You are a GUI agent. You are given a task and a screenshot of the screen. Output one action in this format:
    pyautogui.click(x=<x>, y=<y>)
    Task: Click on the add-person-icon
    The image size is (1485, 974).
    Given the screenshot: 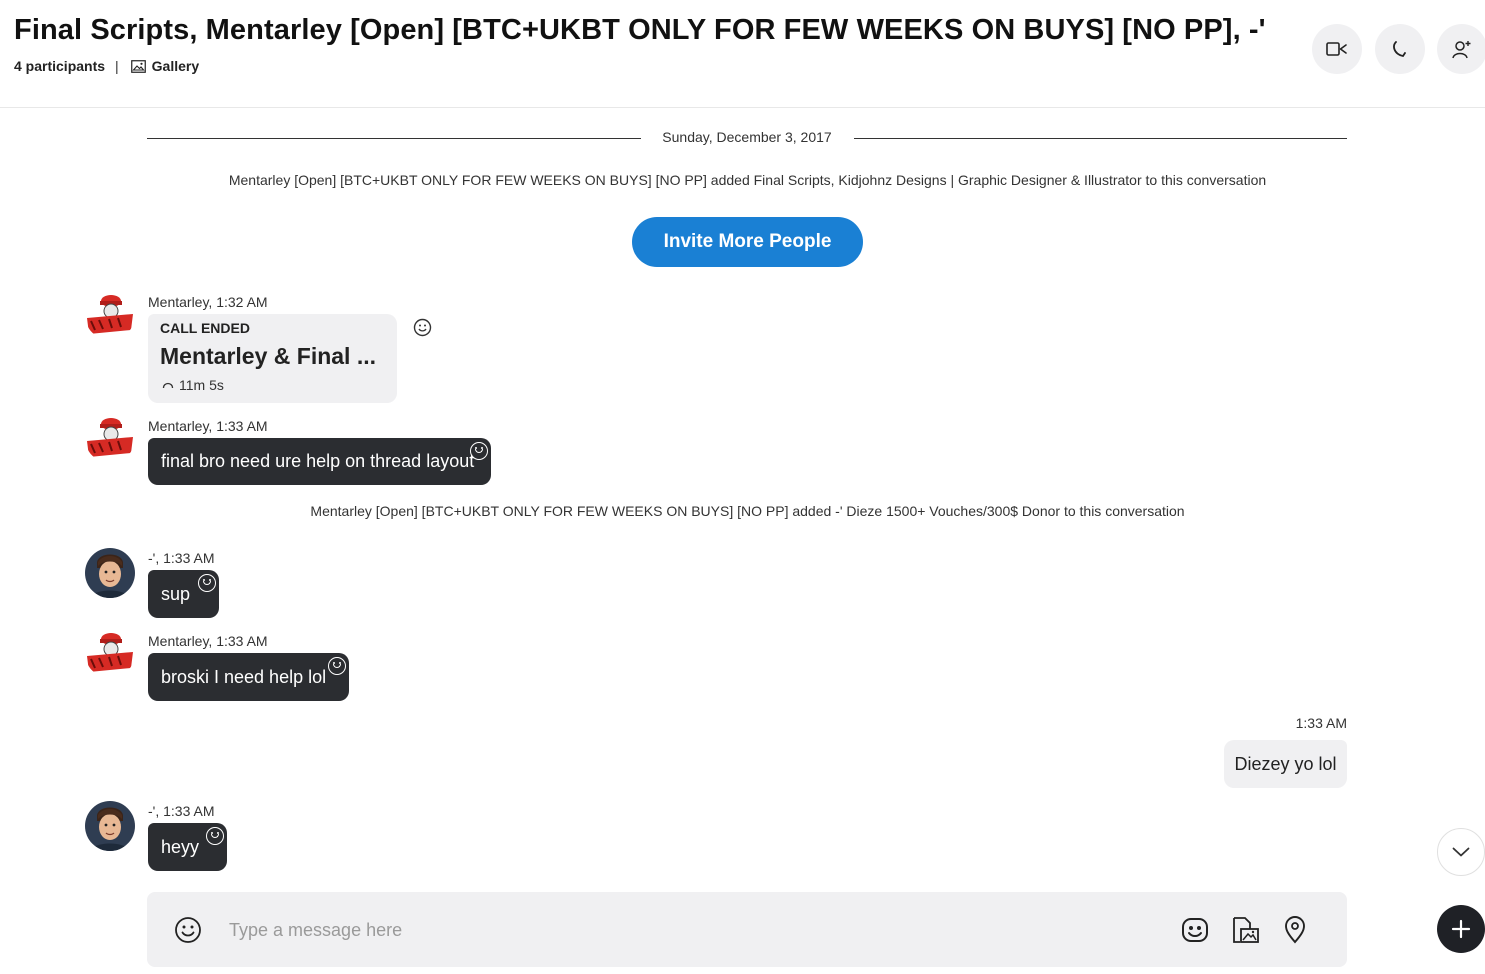 What is the action you would take?
    pyautogui.click(x=1461, y=50)
    